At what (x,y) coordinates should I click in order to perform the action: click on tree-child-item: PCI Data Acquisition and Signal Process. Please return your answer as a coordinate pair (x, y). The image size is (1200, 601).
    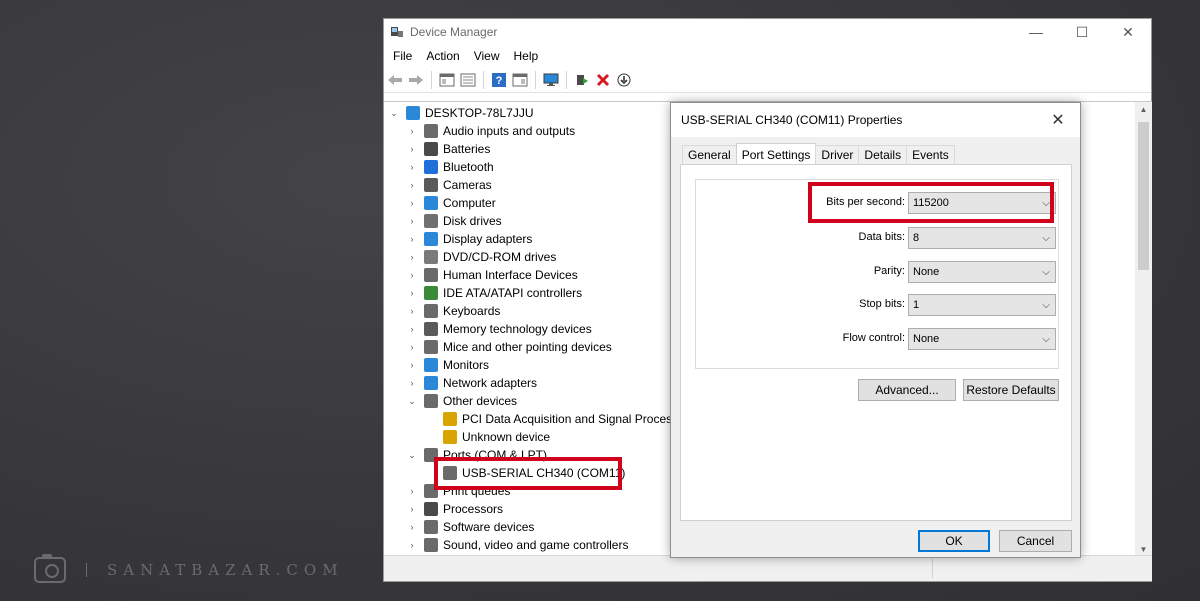
    Looking at the image, I should click on (533, 419).